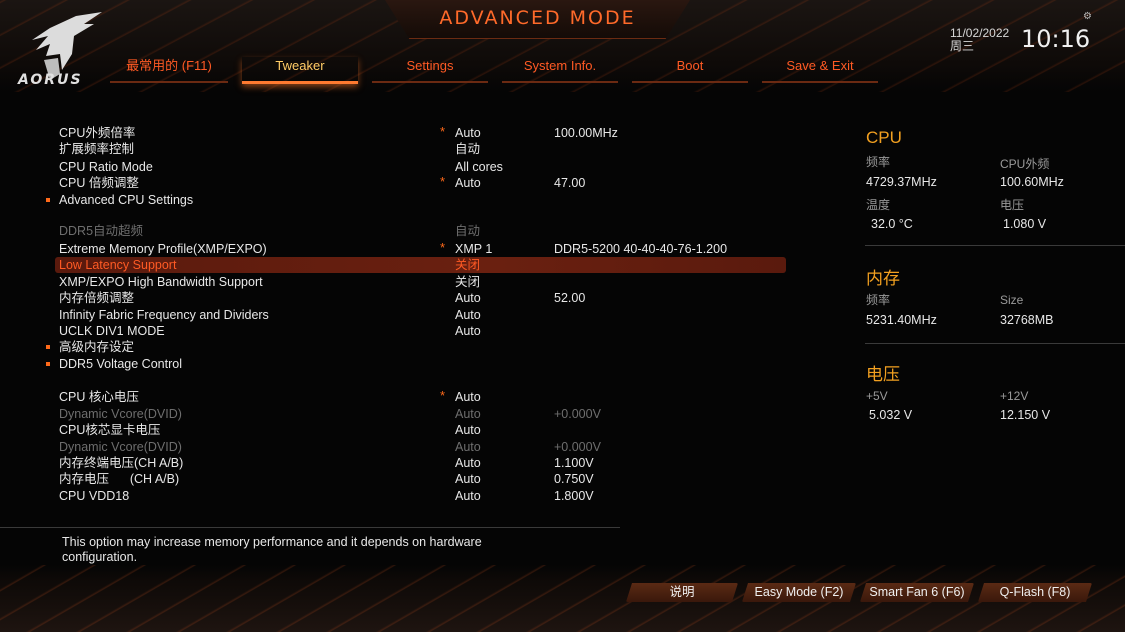  I want to click on setting-label: CPU 倍频调整, so click(99, 183).